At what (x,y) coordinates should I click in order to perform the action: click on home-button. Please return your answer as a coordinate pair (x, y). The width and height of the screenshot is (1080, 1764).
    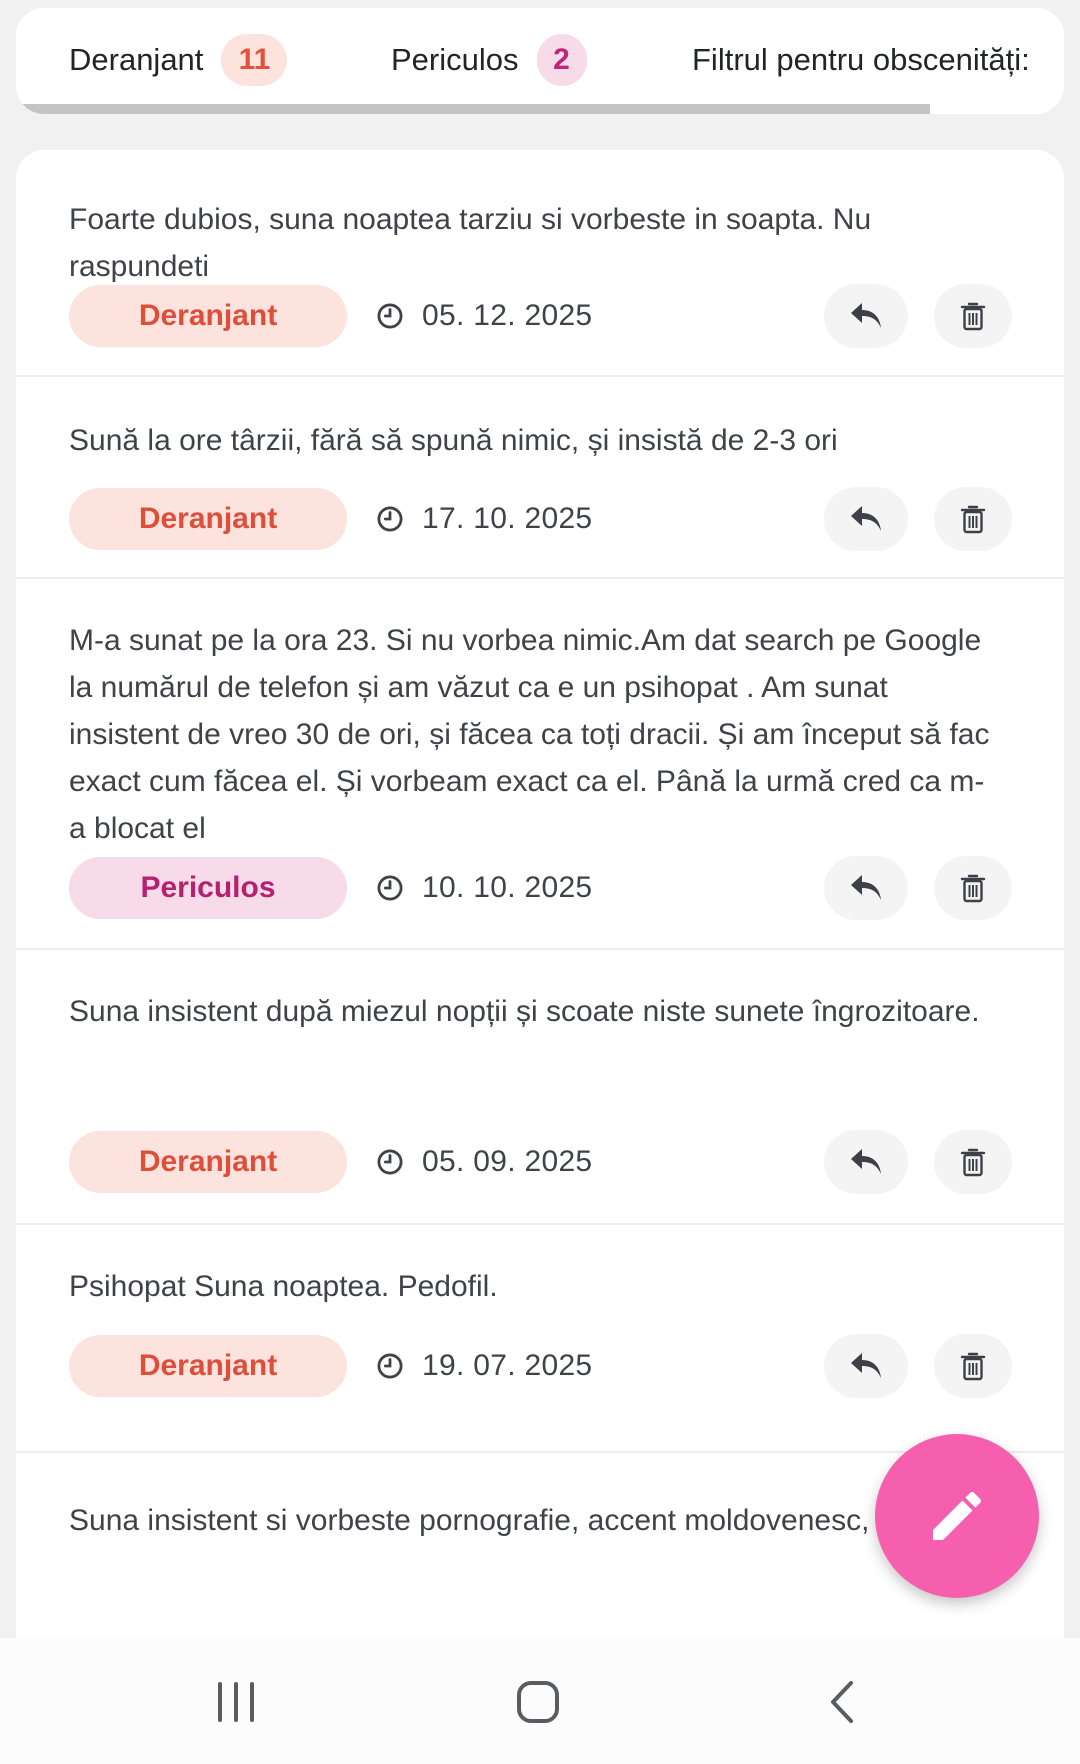
    Looking at the image, I should click on (538, 1702).